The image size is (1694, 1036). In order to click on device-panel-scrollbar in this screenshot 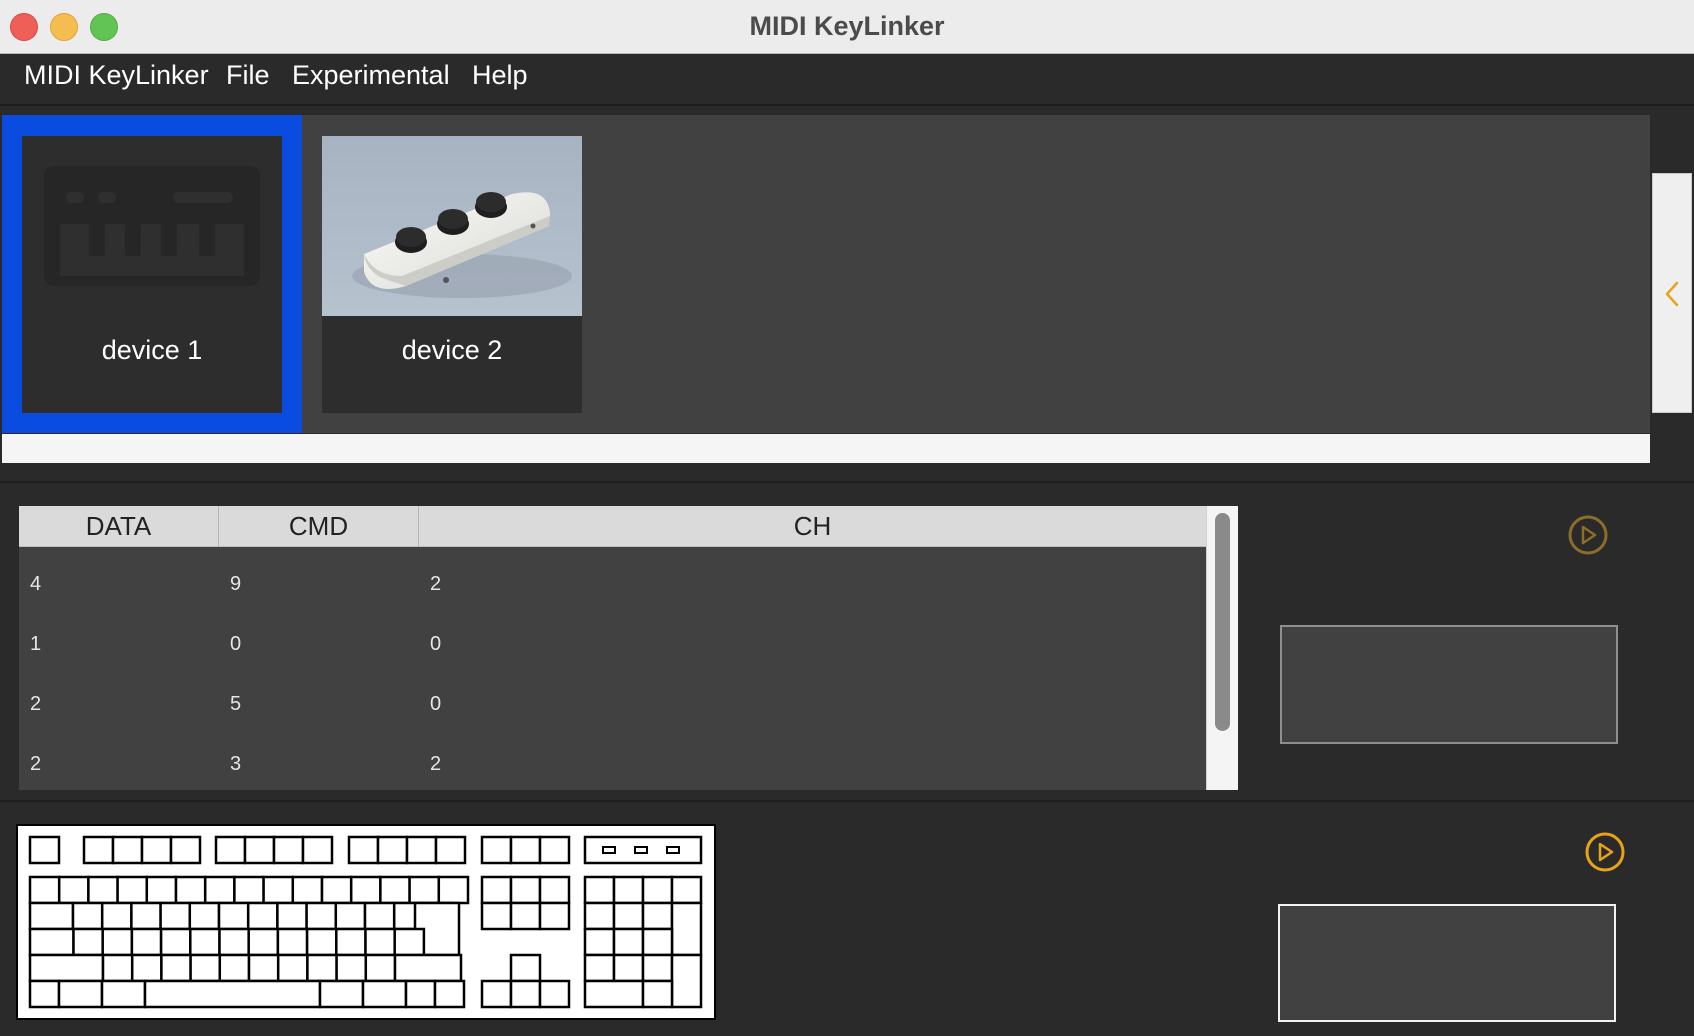, I will do `click(826, 448)`.